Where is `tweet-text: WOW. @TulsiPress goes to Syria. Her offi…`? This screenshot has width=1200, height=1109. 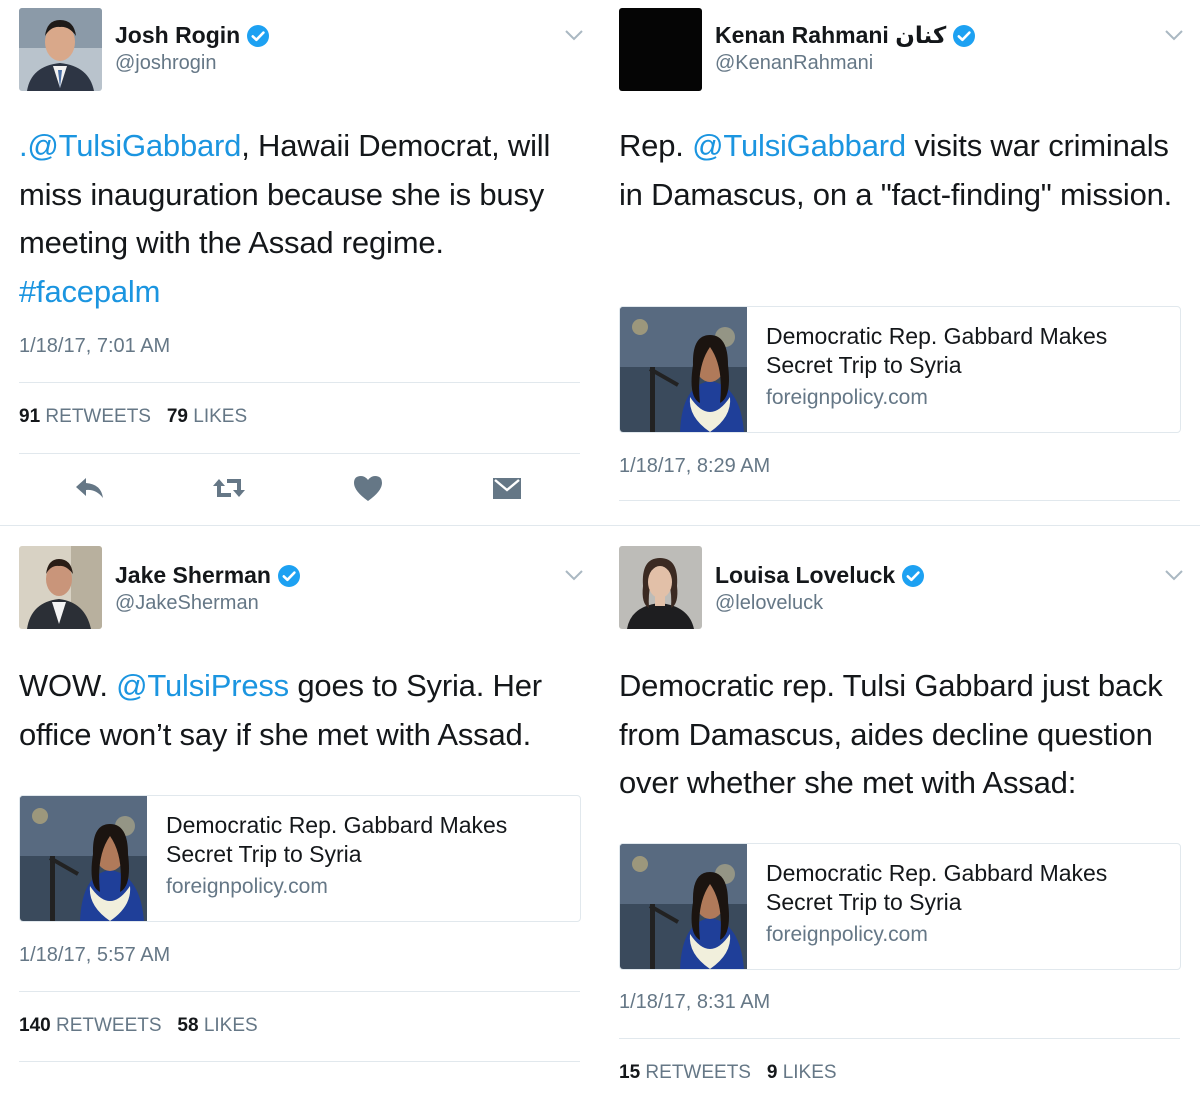 tweet-text: WOW. @TulsiPress goes to Syria. Her offi… is located at coordinates (305, 710).